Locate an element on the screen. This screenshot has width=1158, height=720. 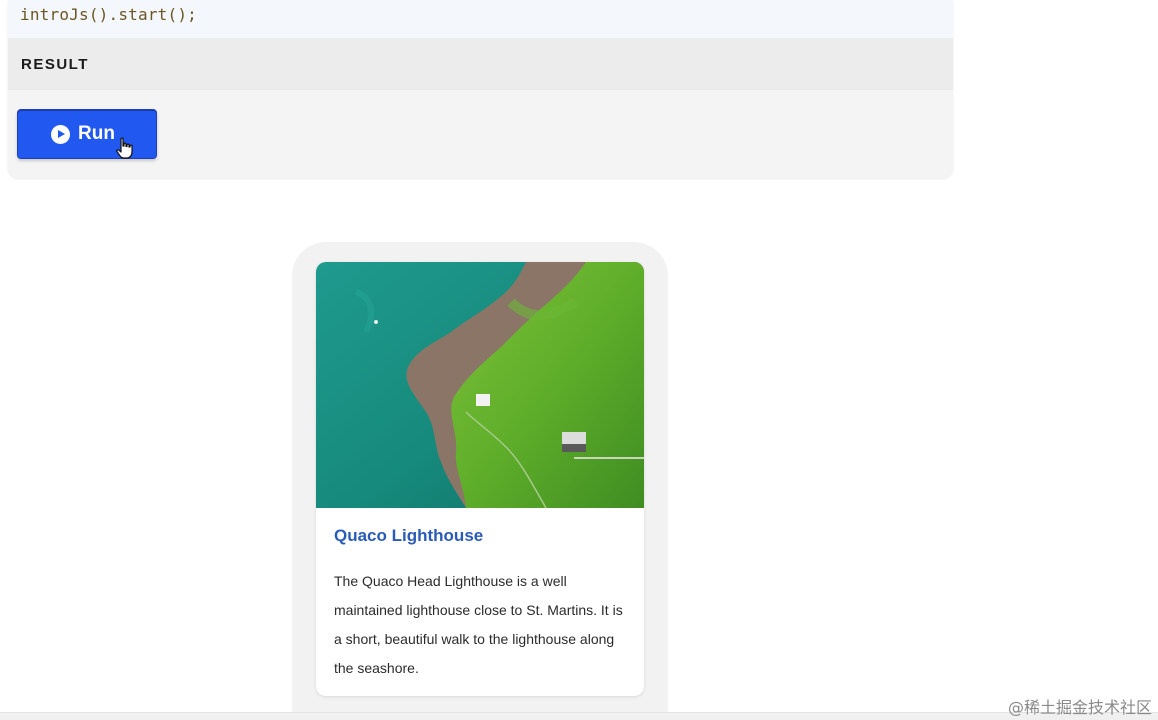
code-block: introJs().start(); is located at coordinates (480, 19).